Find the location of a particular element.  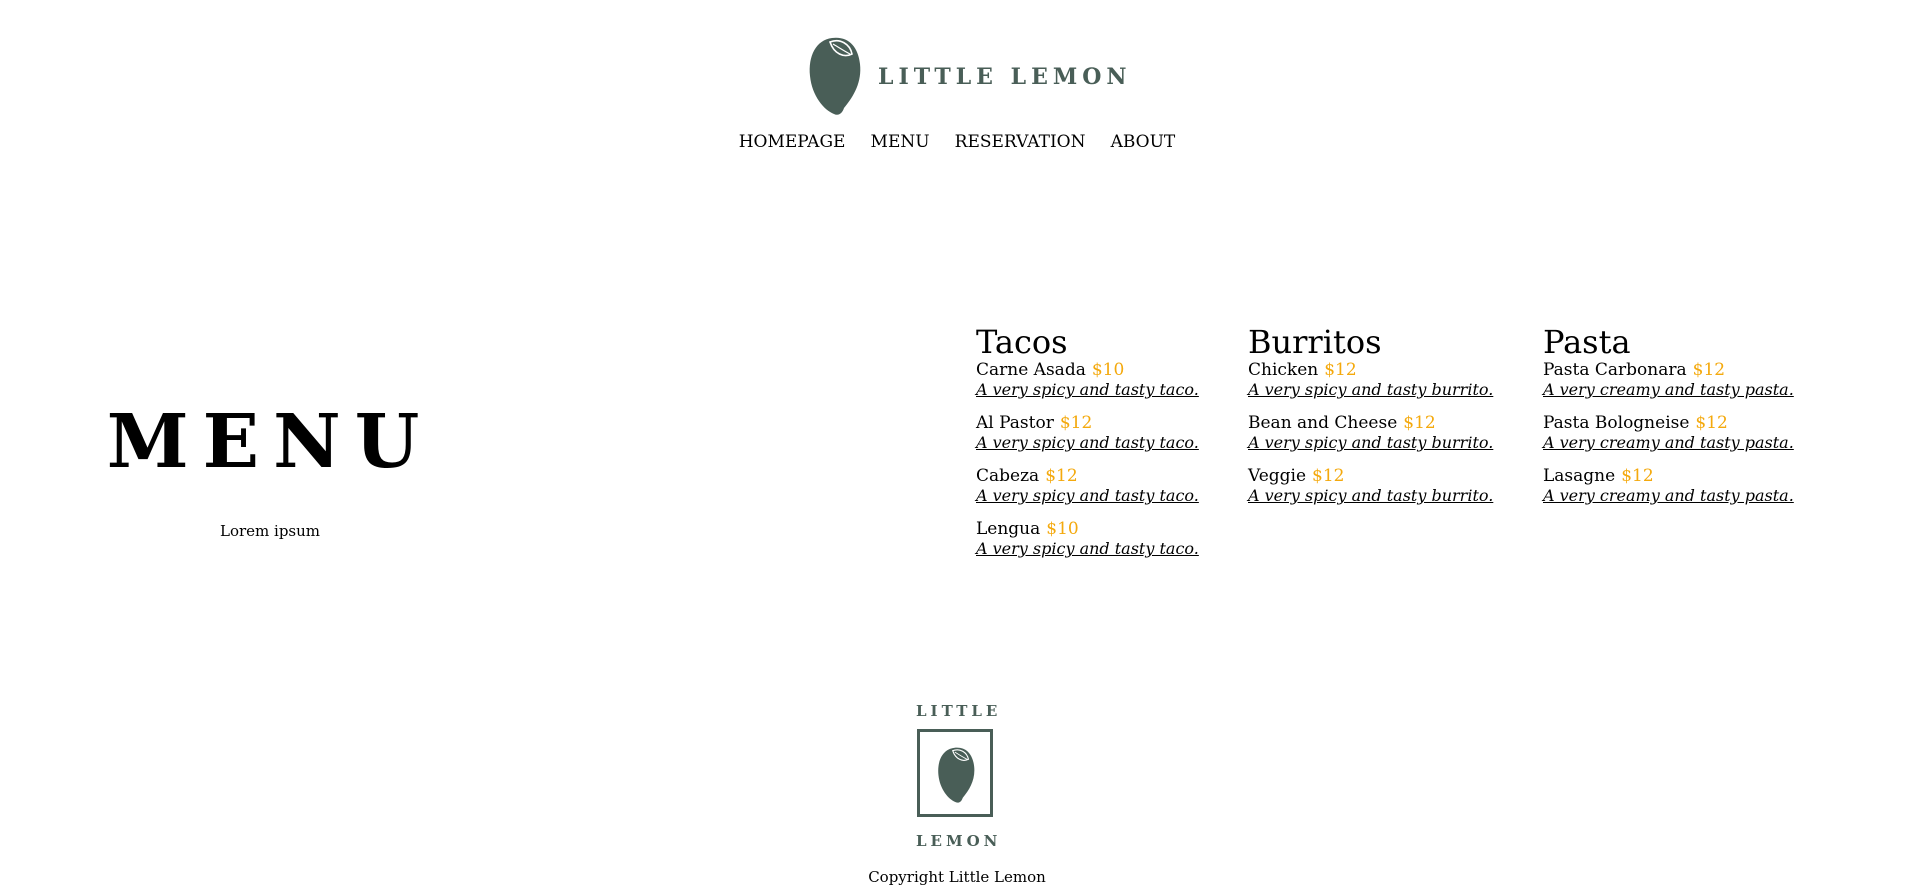

footer-logo-bottom: LEMON is located at coordinates (959, 841).